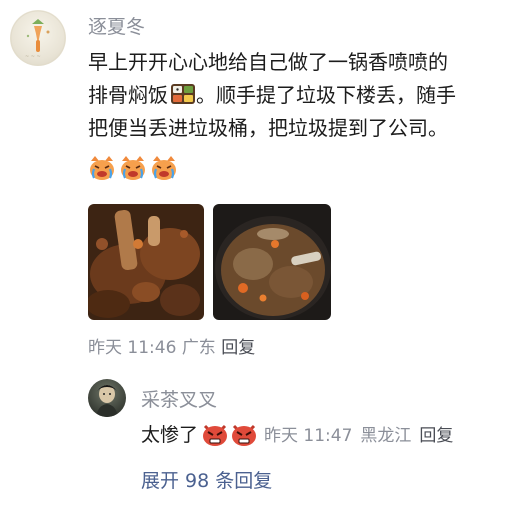 Image resolution: width=523 pixels, height=528 pixels. I want to click on expand-replies-button: 展开 98 条回复, so click(206, 479).